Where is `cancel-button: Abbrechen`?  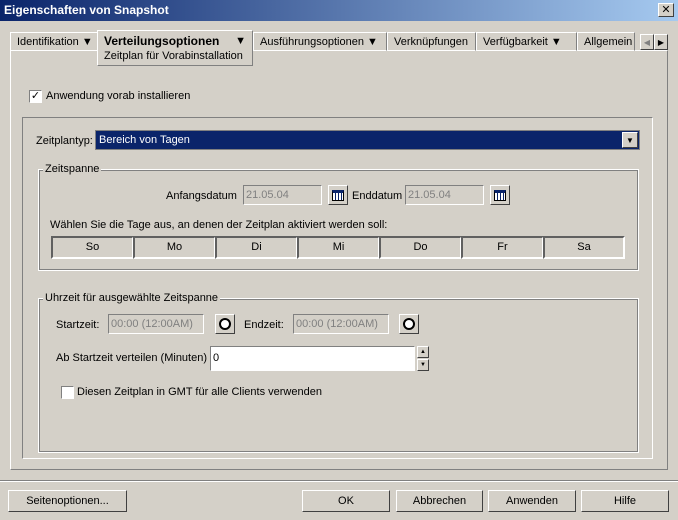
cancel-button: Abbrechen is located at coordinates (439, 501).